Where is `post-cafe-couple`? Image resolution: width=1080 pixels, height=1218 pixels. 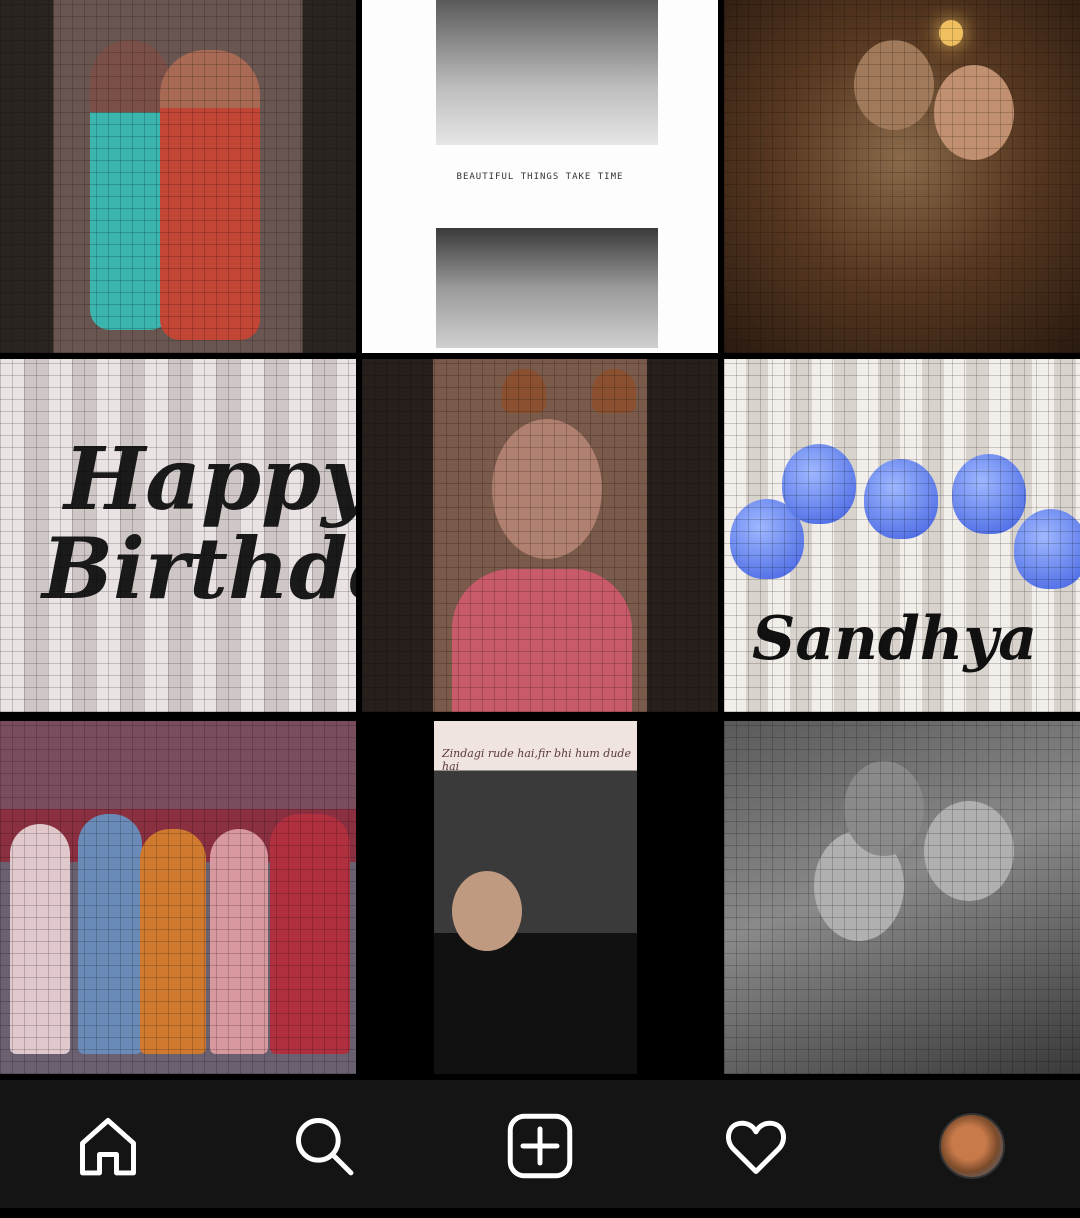 post-cafe-couple is located at coordinates (902, 176).